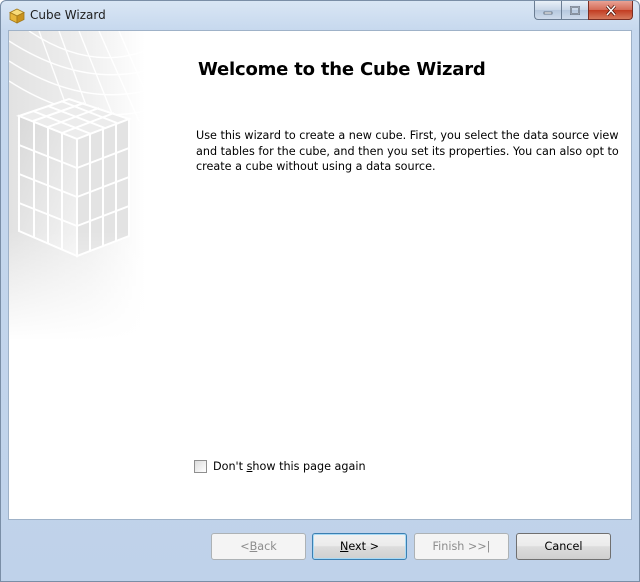 The image size is (640, 582). What do you see at coordinates (258, 546) in the screenshot?
I see `back-button: < Back` at bounding box center [258, 546].